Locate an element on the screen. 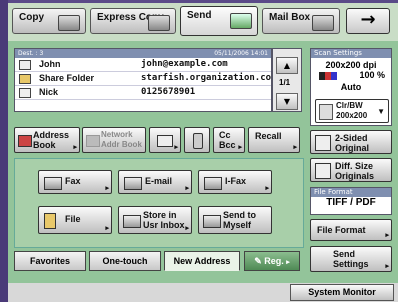 The image size is (398, 302). send-to-myself-button: Send to Myself is located at coordinates (235, 220).